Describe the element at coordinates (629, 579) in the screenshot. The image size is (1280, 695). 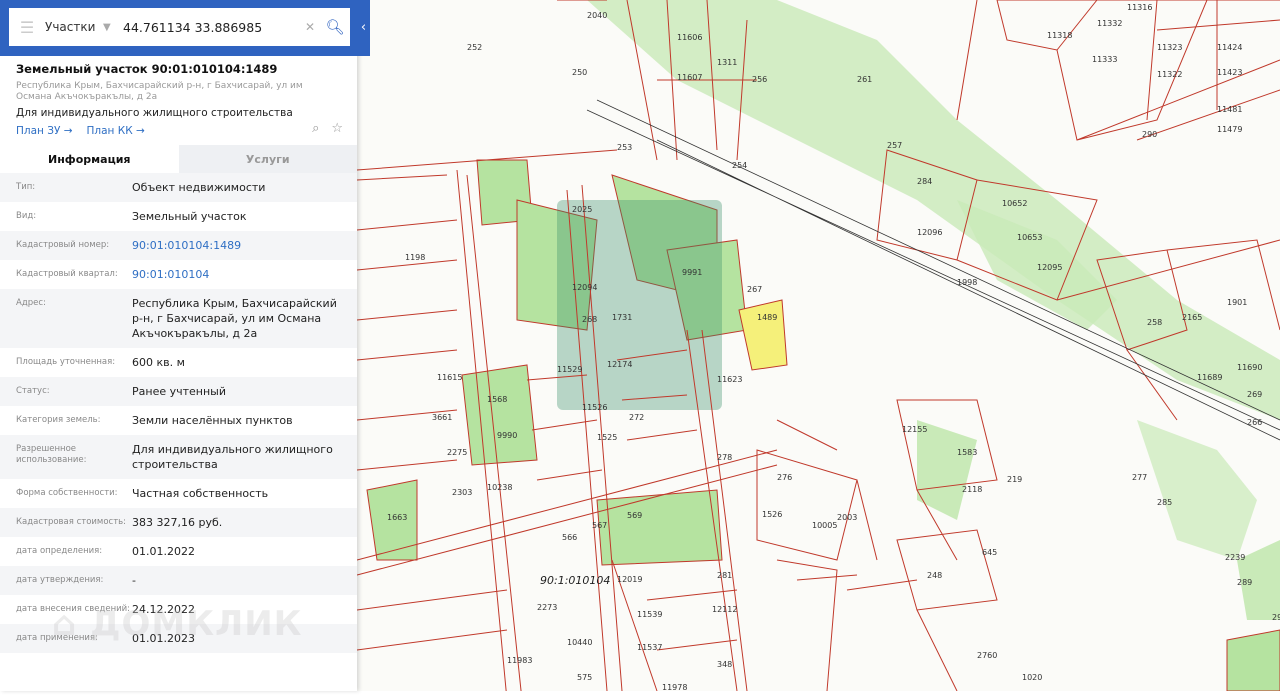
I see `parcel-number-label: 12019` at that location.